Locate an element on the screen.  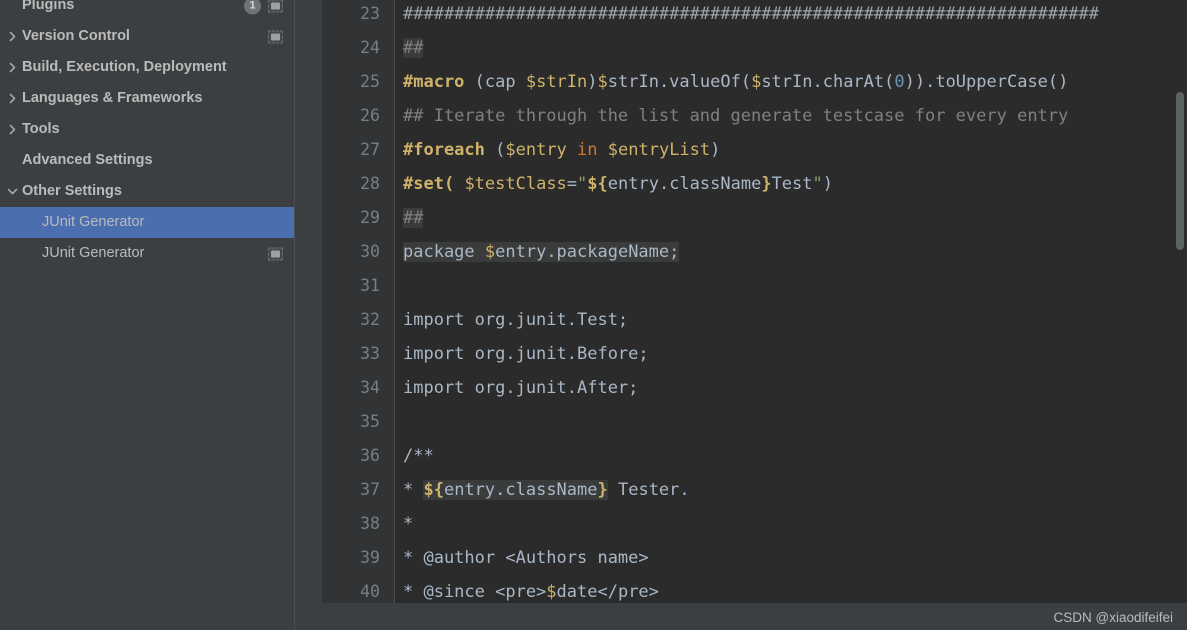
code-token: 0 is located at coordinates (899, 82).